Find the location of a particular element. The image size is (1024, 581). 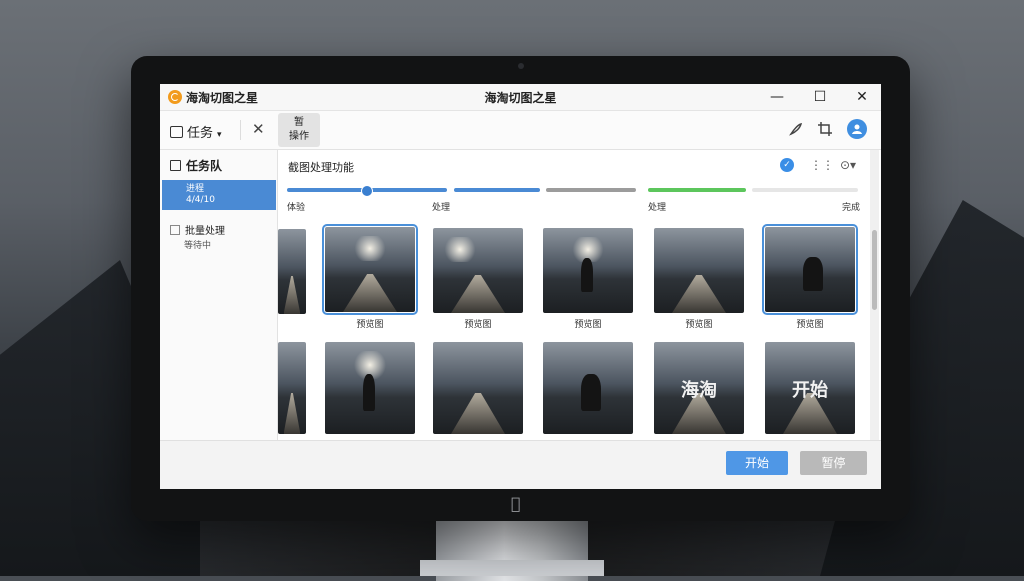

task-queue-sidebar: 任务队 进程 4/4/10 批量处理 等待中 is located at coordinates (219, 295).